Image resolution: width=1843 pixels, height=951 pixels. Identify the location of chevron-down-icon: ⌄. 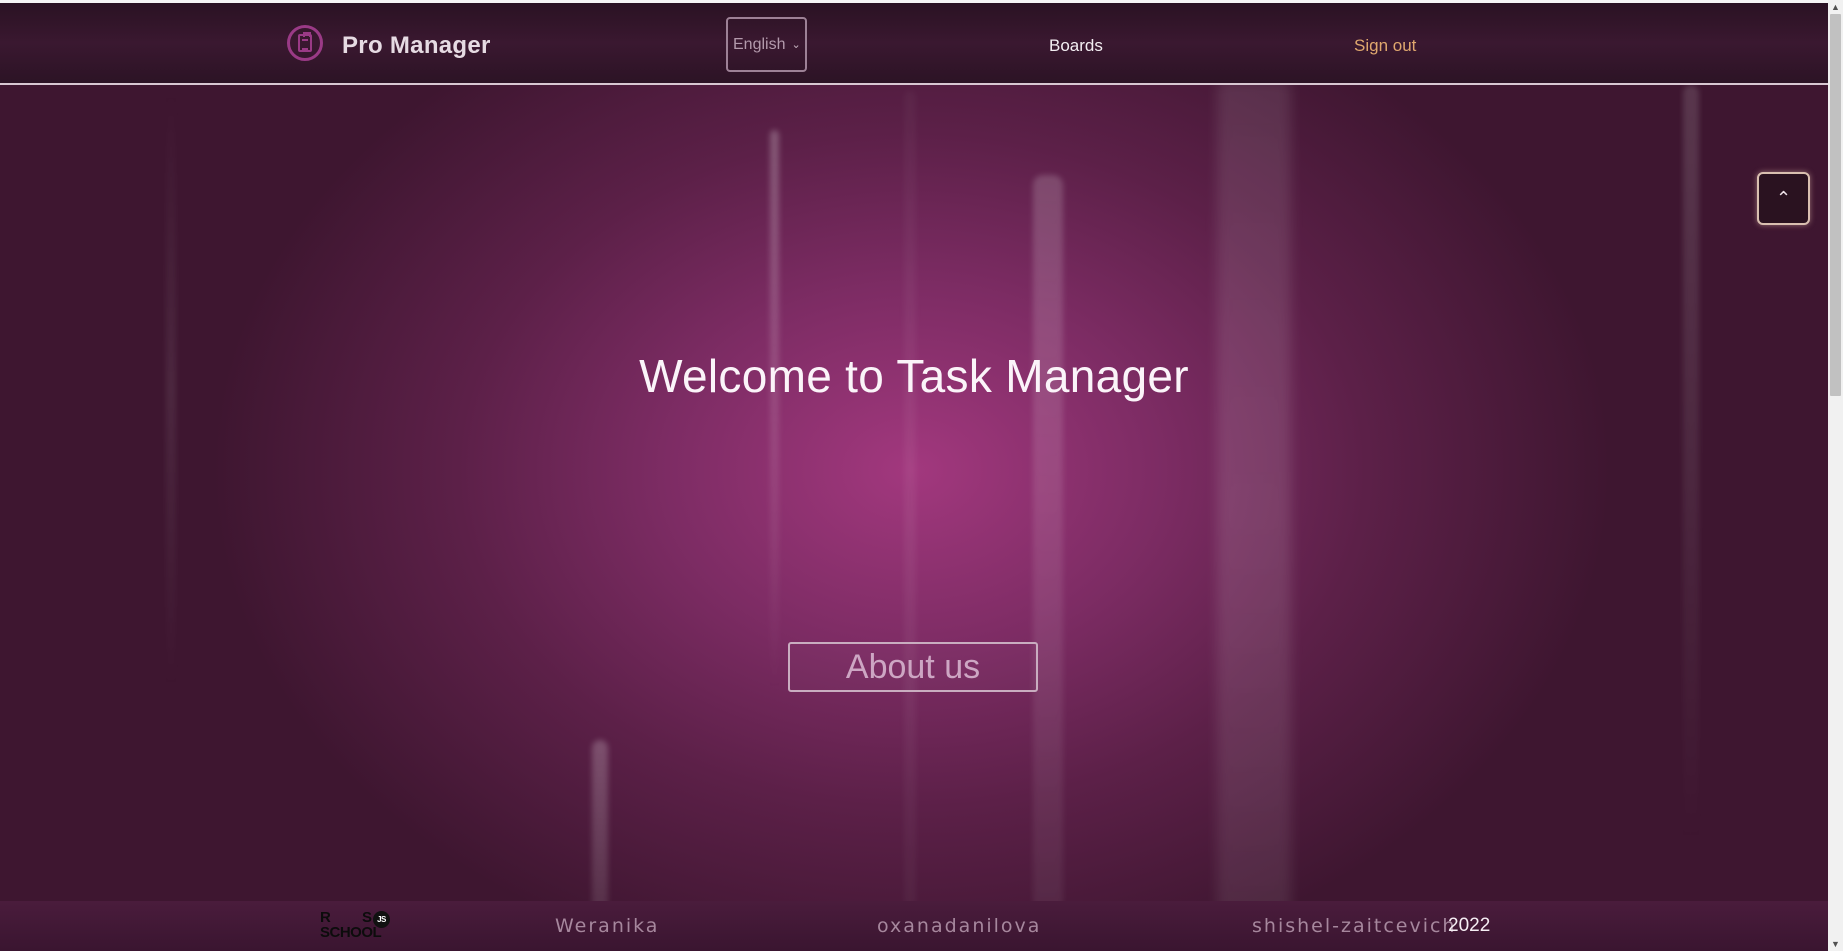
(796, 45).